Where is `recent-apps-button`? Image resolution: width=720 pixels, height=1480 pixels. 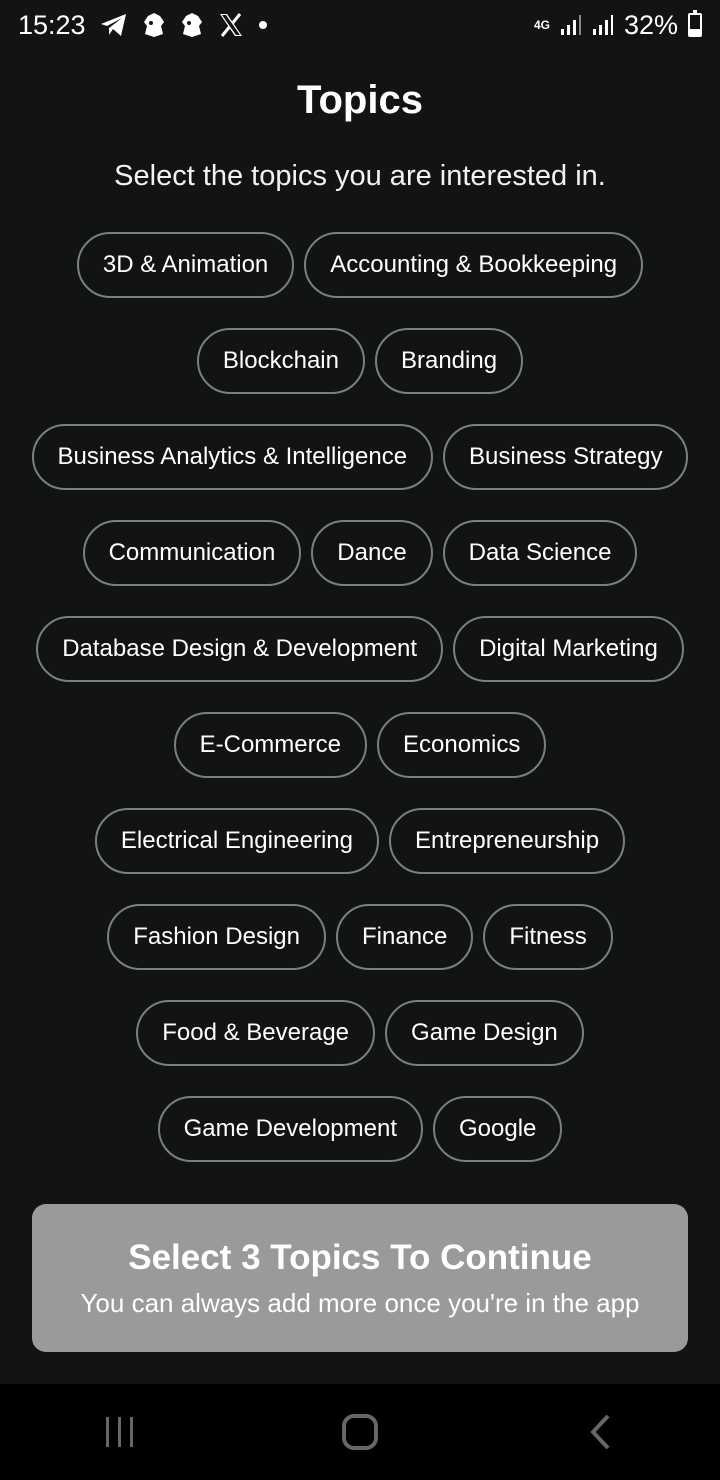
recent-apps-button is located at coordinates (120, 1432).